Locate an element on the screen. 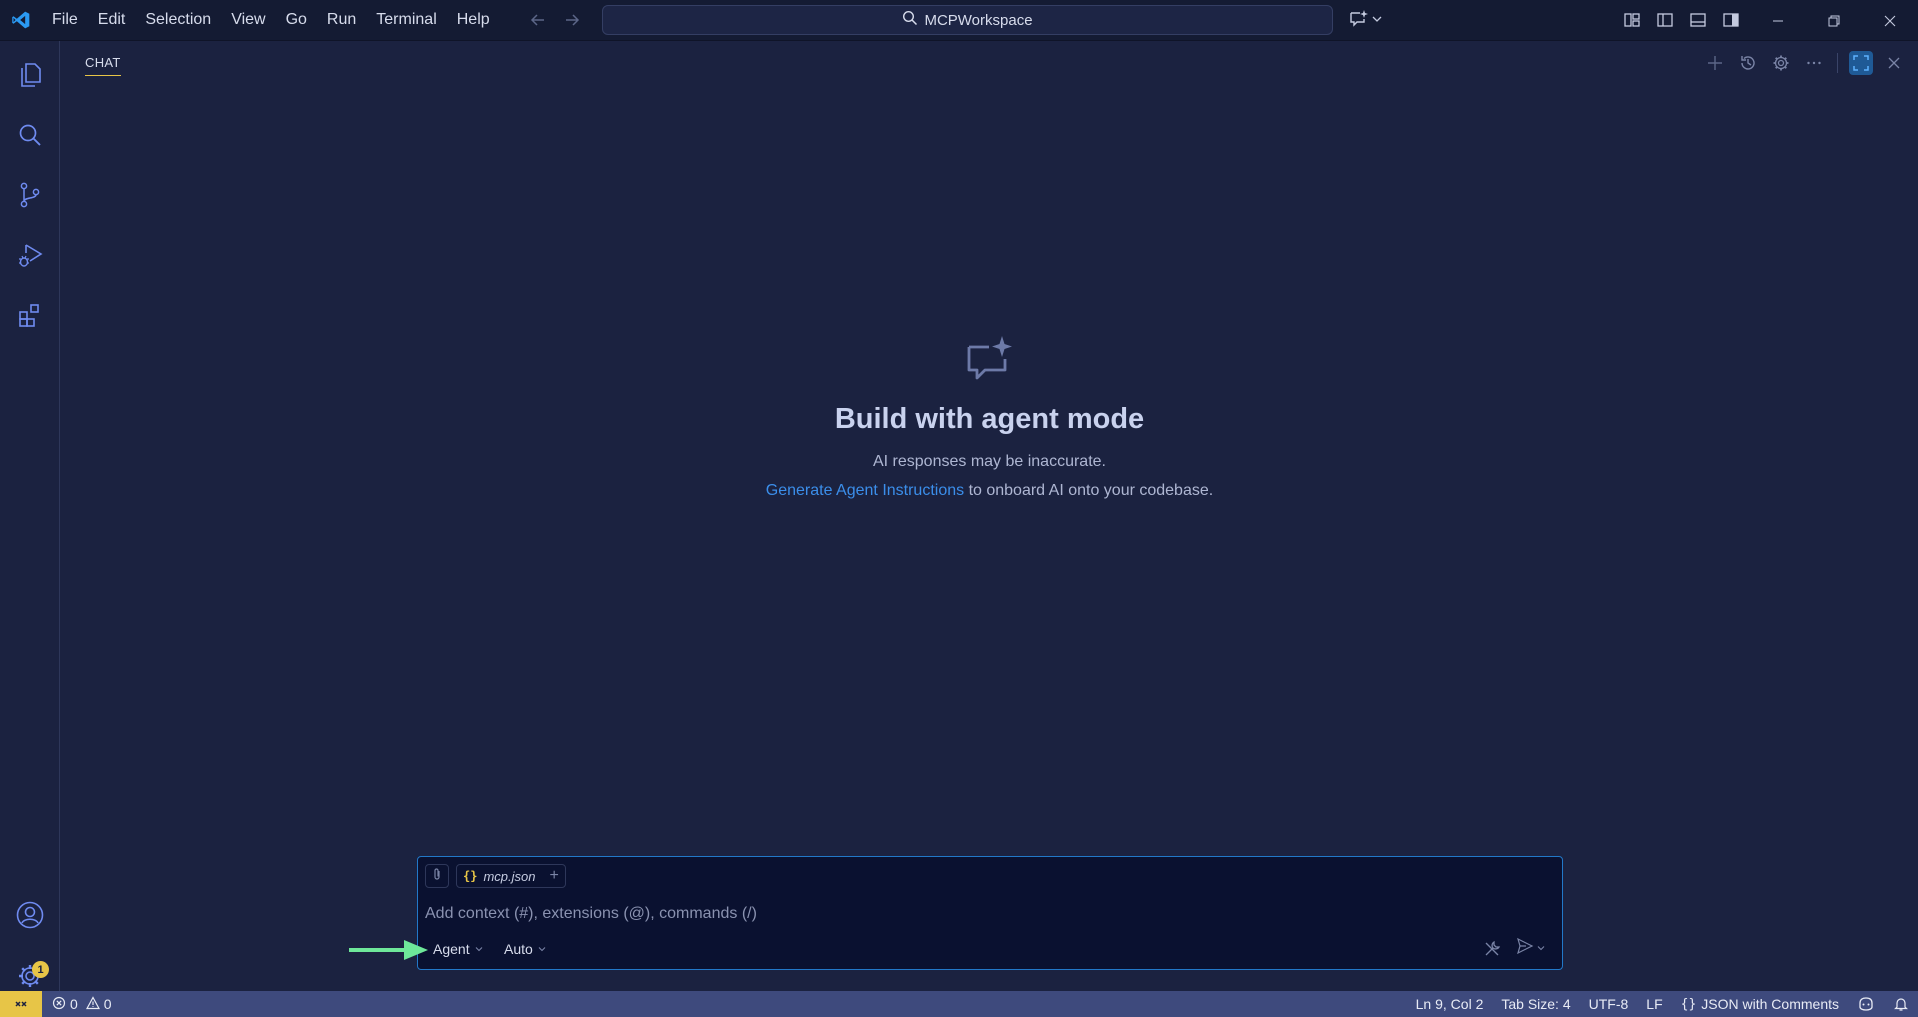  copilot-status-icon is located at coordinates (1866, 1004).